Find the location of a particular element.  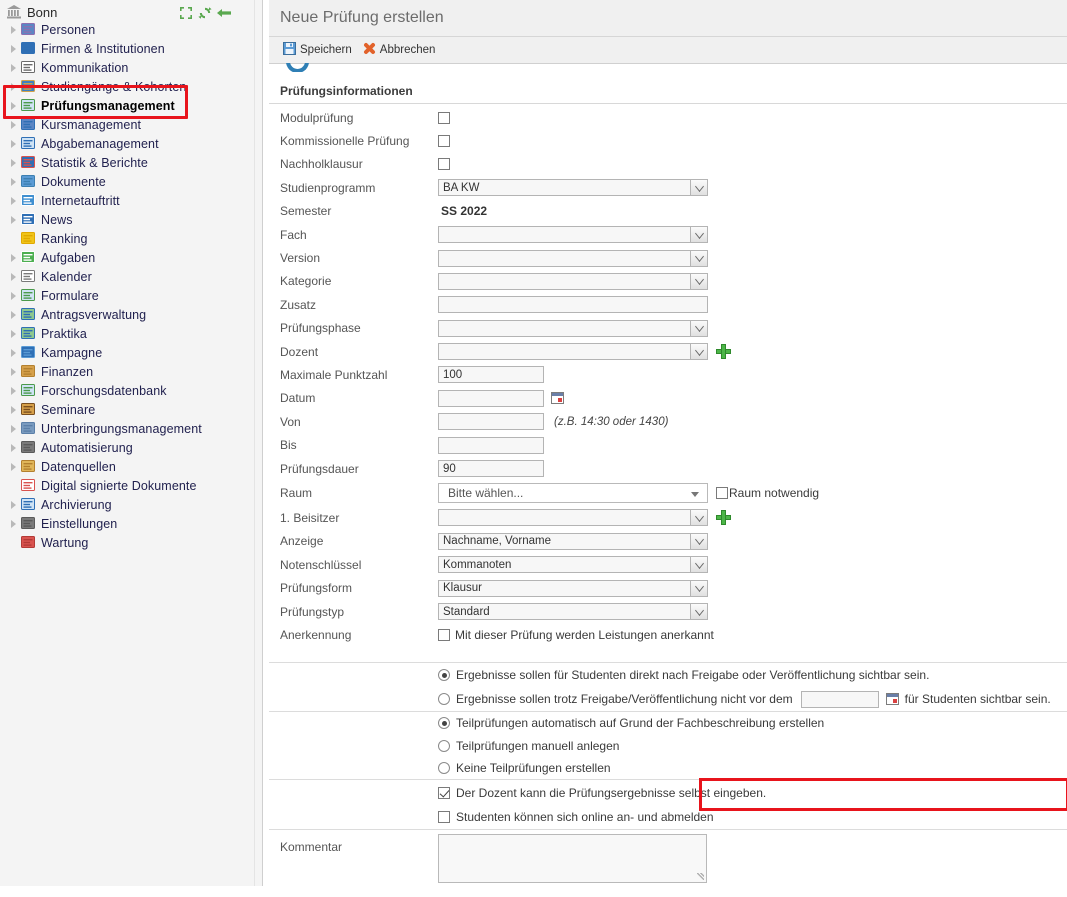

sidebar-item-wartung: Wartung is located at coordinates (127, 542).